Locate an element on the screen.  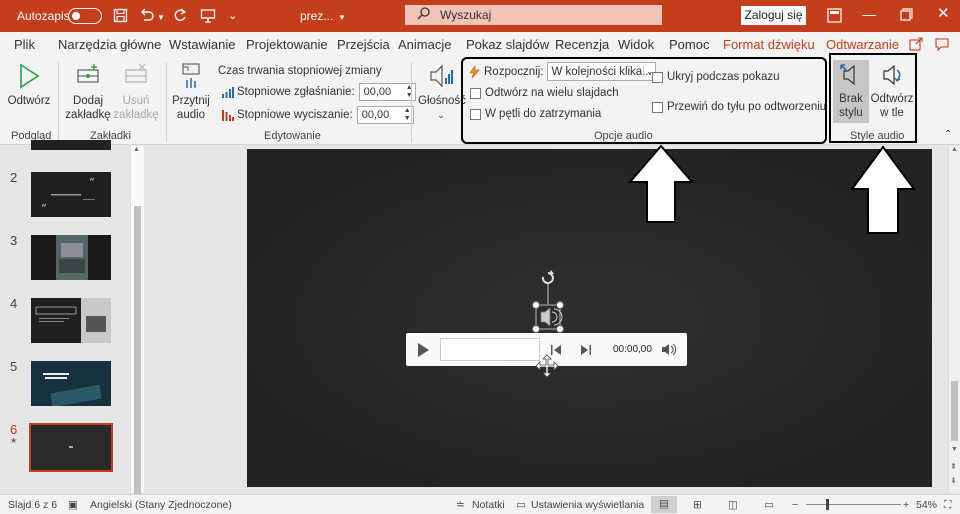
volume-label: Głośność is located at coordinates (442, 101).